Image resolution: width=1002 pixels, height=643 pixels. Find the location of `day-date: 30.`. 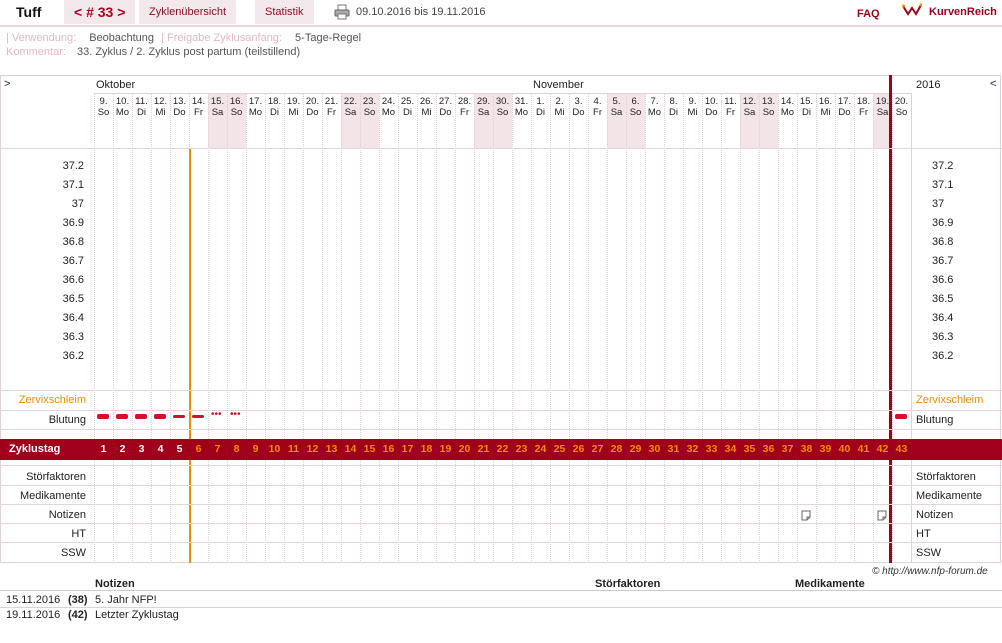

day-date: 30. is located at coordinates (502, 101).